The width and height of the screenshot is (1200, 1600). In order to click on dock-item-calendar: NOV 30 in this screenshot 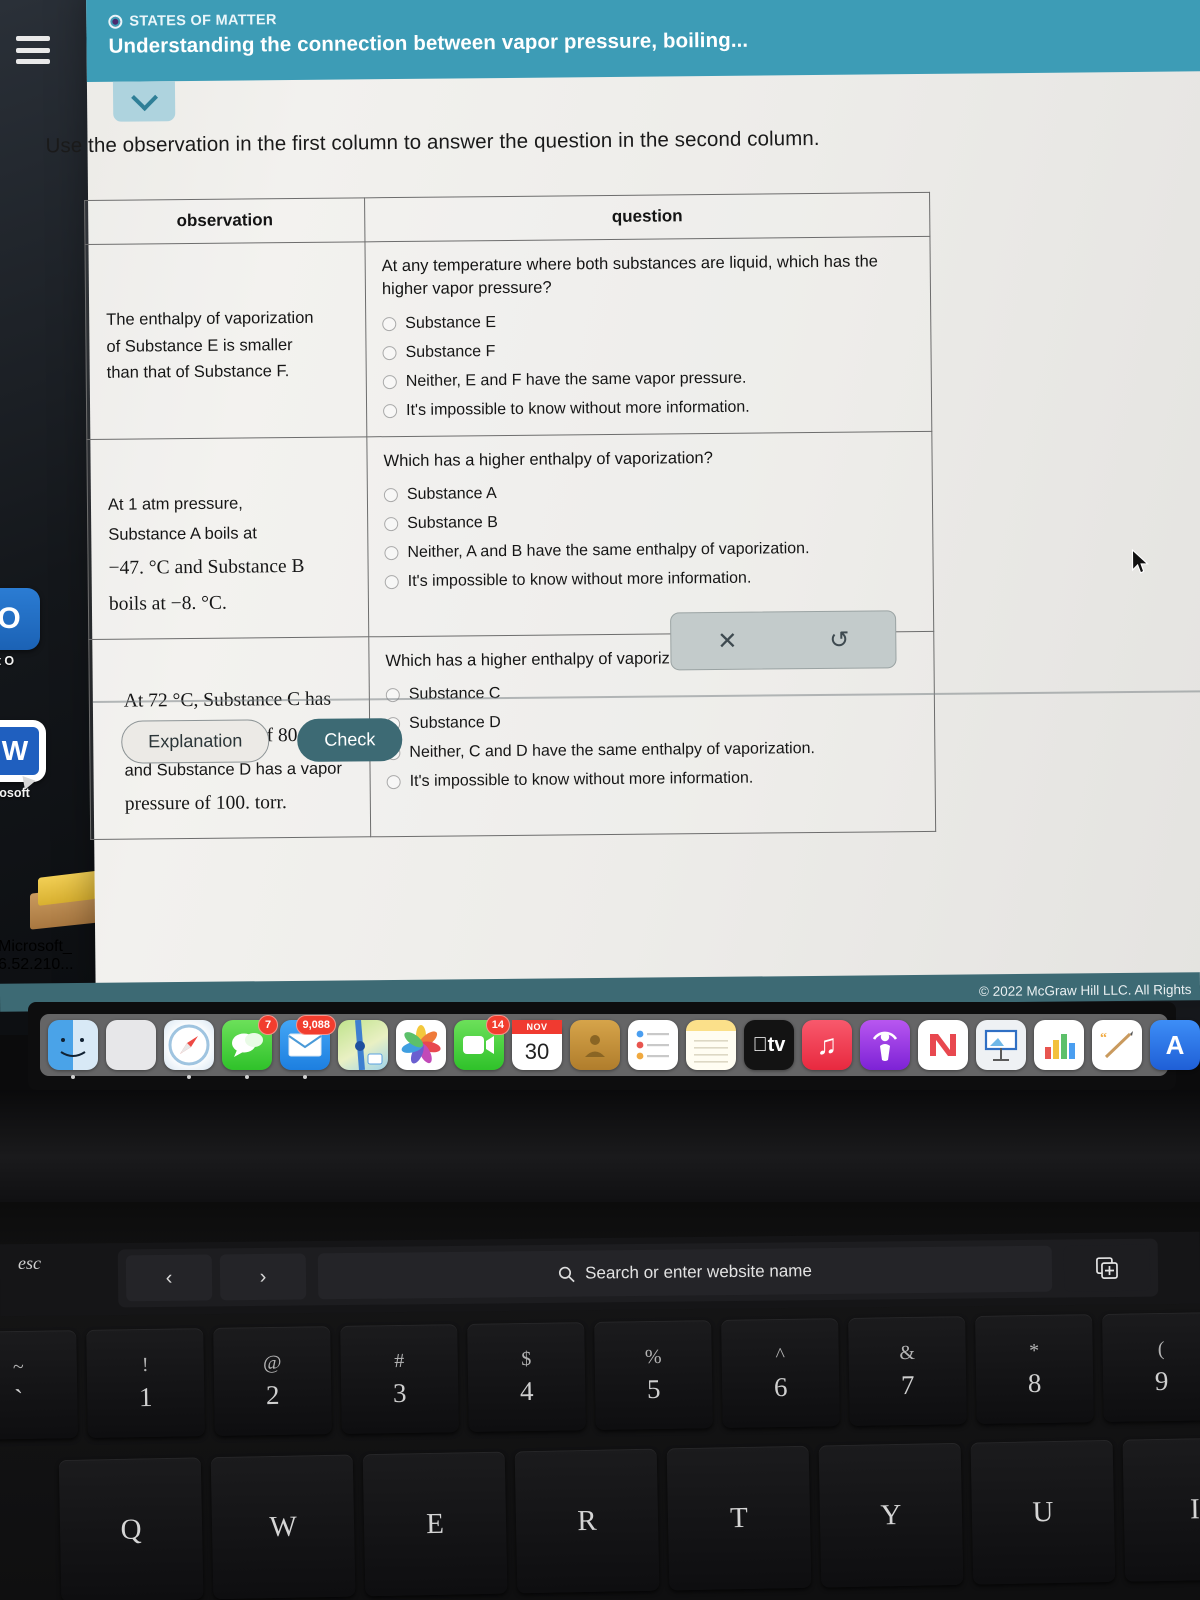, I will do `click(537, 1045)`.